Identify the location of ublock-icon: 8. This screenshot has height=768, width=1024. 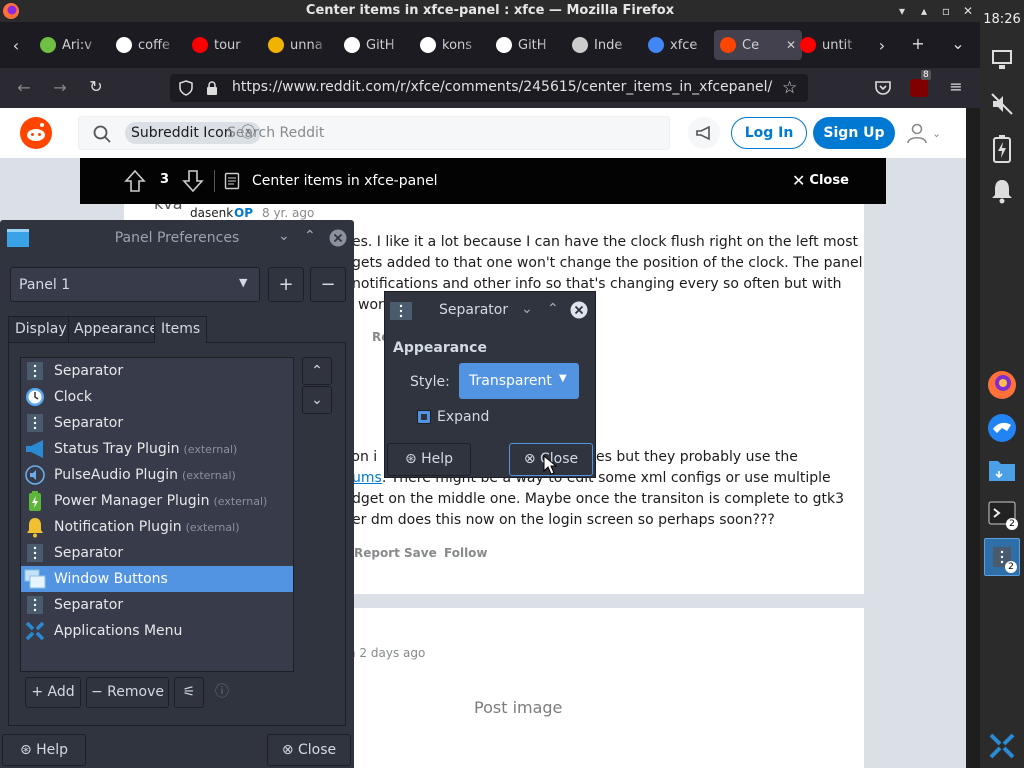
(920, 83).